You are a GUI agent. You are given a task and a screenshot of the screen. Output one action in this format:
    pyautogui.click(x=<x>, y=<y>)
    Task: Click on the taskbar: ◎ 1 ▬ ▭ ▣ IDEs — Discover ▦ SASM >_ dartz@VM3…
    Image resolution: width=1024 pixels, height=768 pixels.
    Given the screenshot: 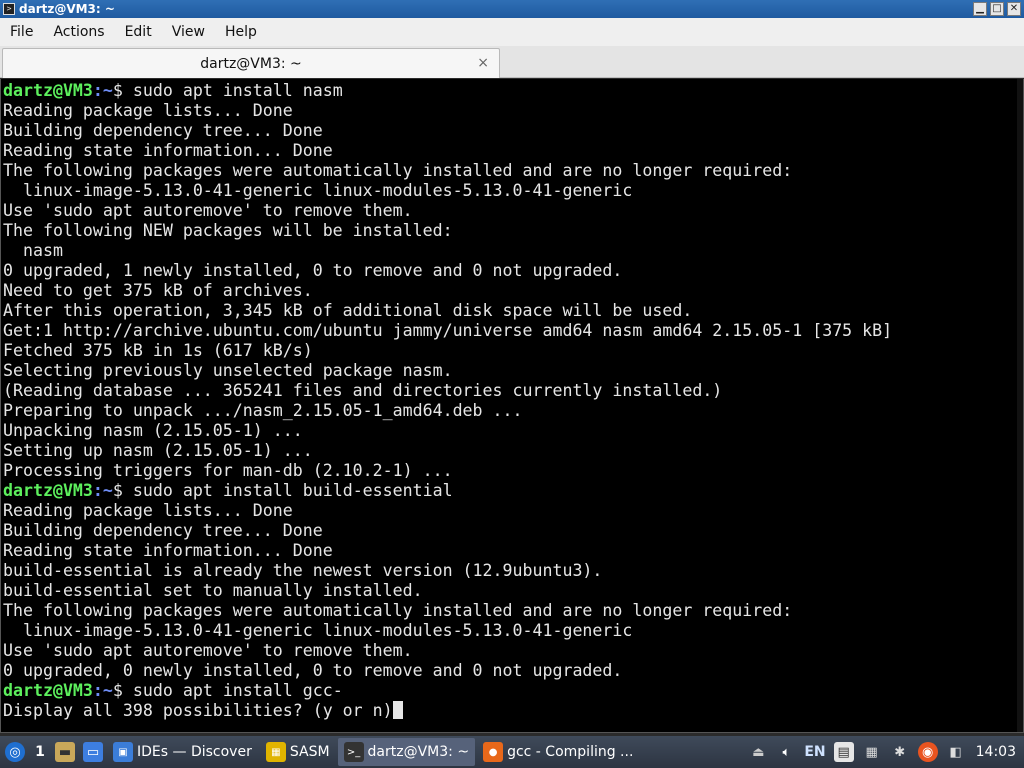 What is the action you would take?
    pyautogui.click(x=512, y=752)
    